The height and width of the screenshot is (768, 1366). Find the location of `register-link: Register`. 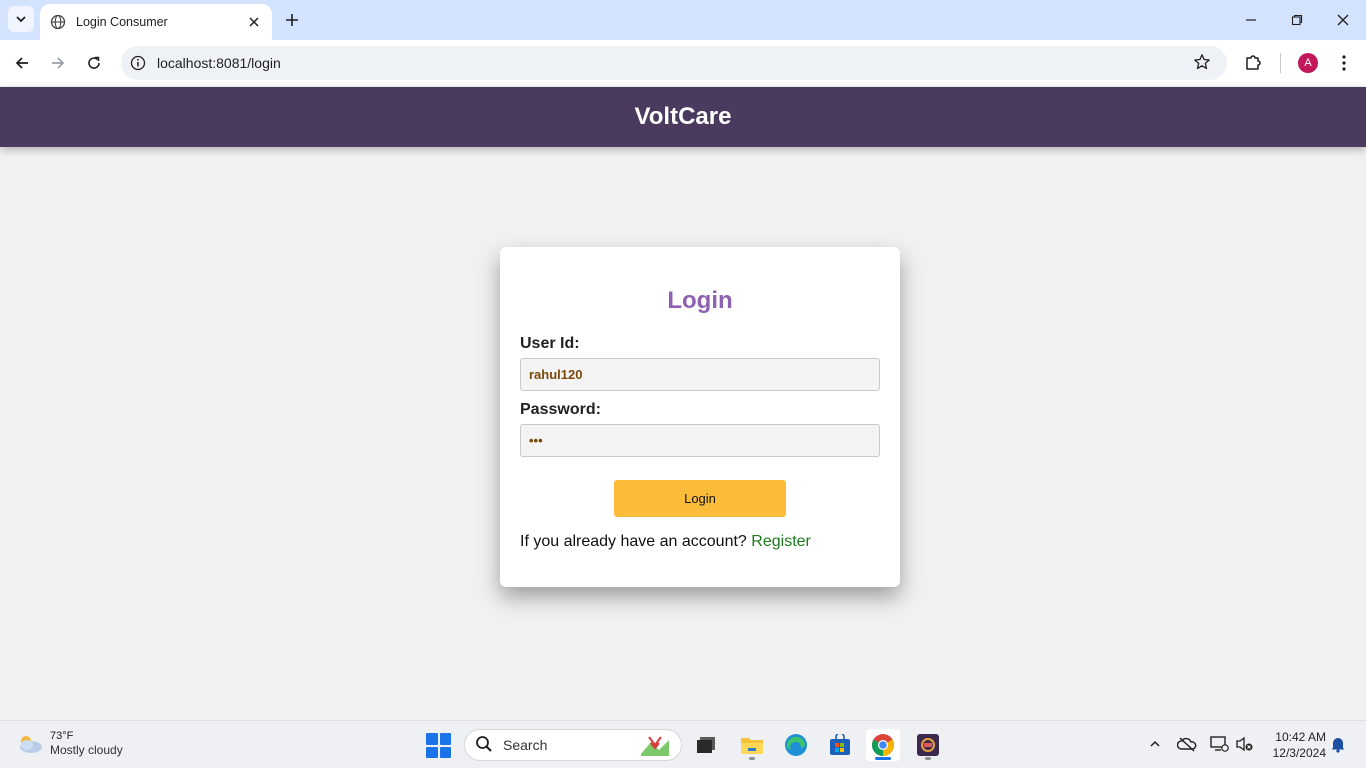

register-link: Register is located at coordinates (781, 541).